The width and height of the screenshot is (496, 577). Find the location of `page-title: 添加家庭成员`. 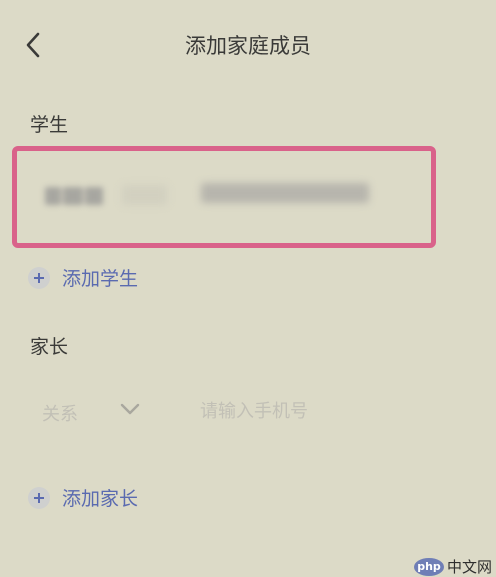

page-title: 添加家庭成员 is located at coordinates (248, 46).